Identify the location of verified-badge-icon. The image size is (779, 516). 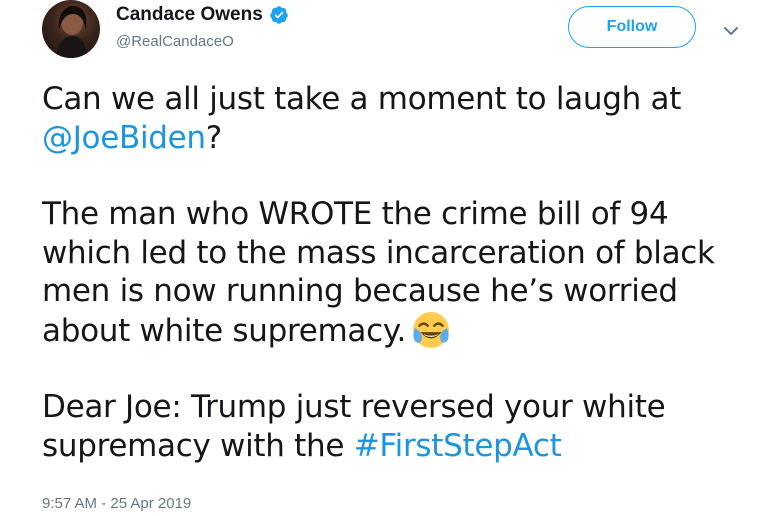
(279, 15).